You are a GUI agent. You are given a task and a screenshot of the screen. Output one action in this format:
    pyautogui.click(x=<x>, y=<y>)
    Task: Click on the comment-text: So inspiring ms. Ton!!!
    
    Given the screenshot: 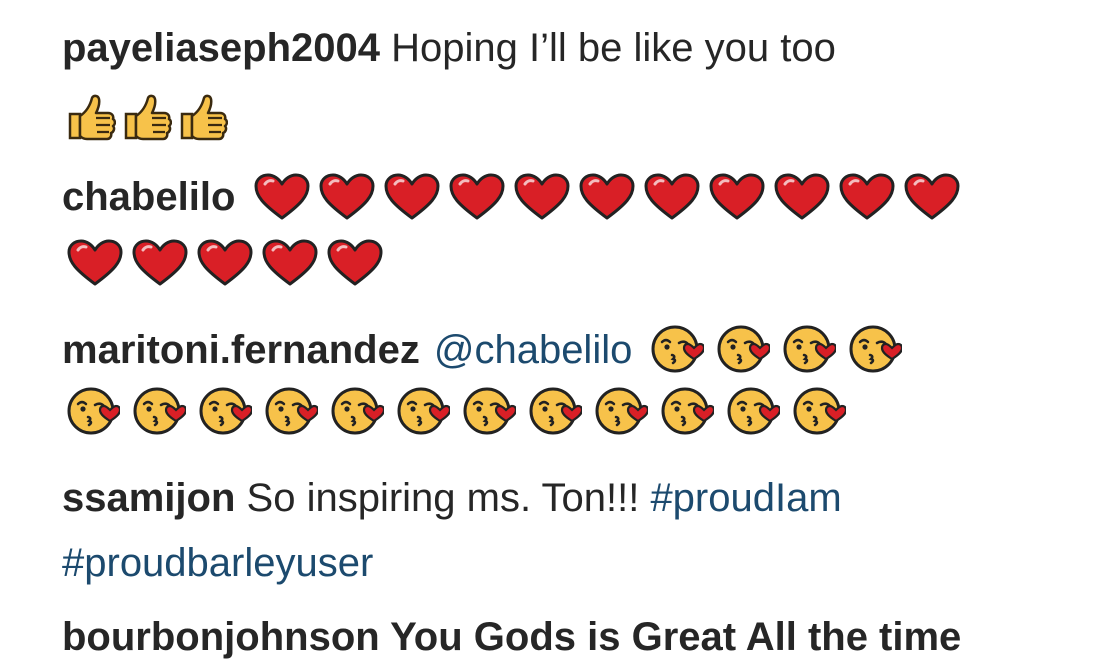 What is the action you would take?
    pyautogui.click(x=443, y=498)
    